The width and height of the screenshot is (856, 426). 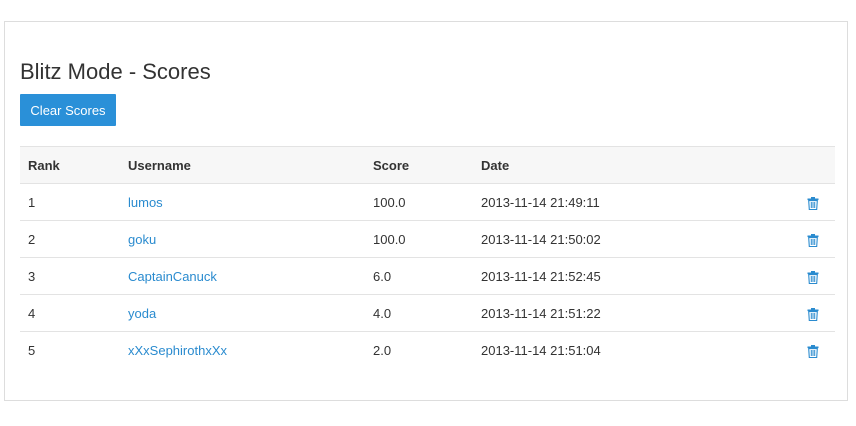 I want to click on header-username: Username, so click(x=242, y=165).